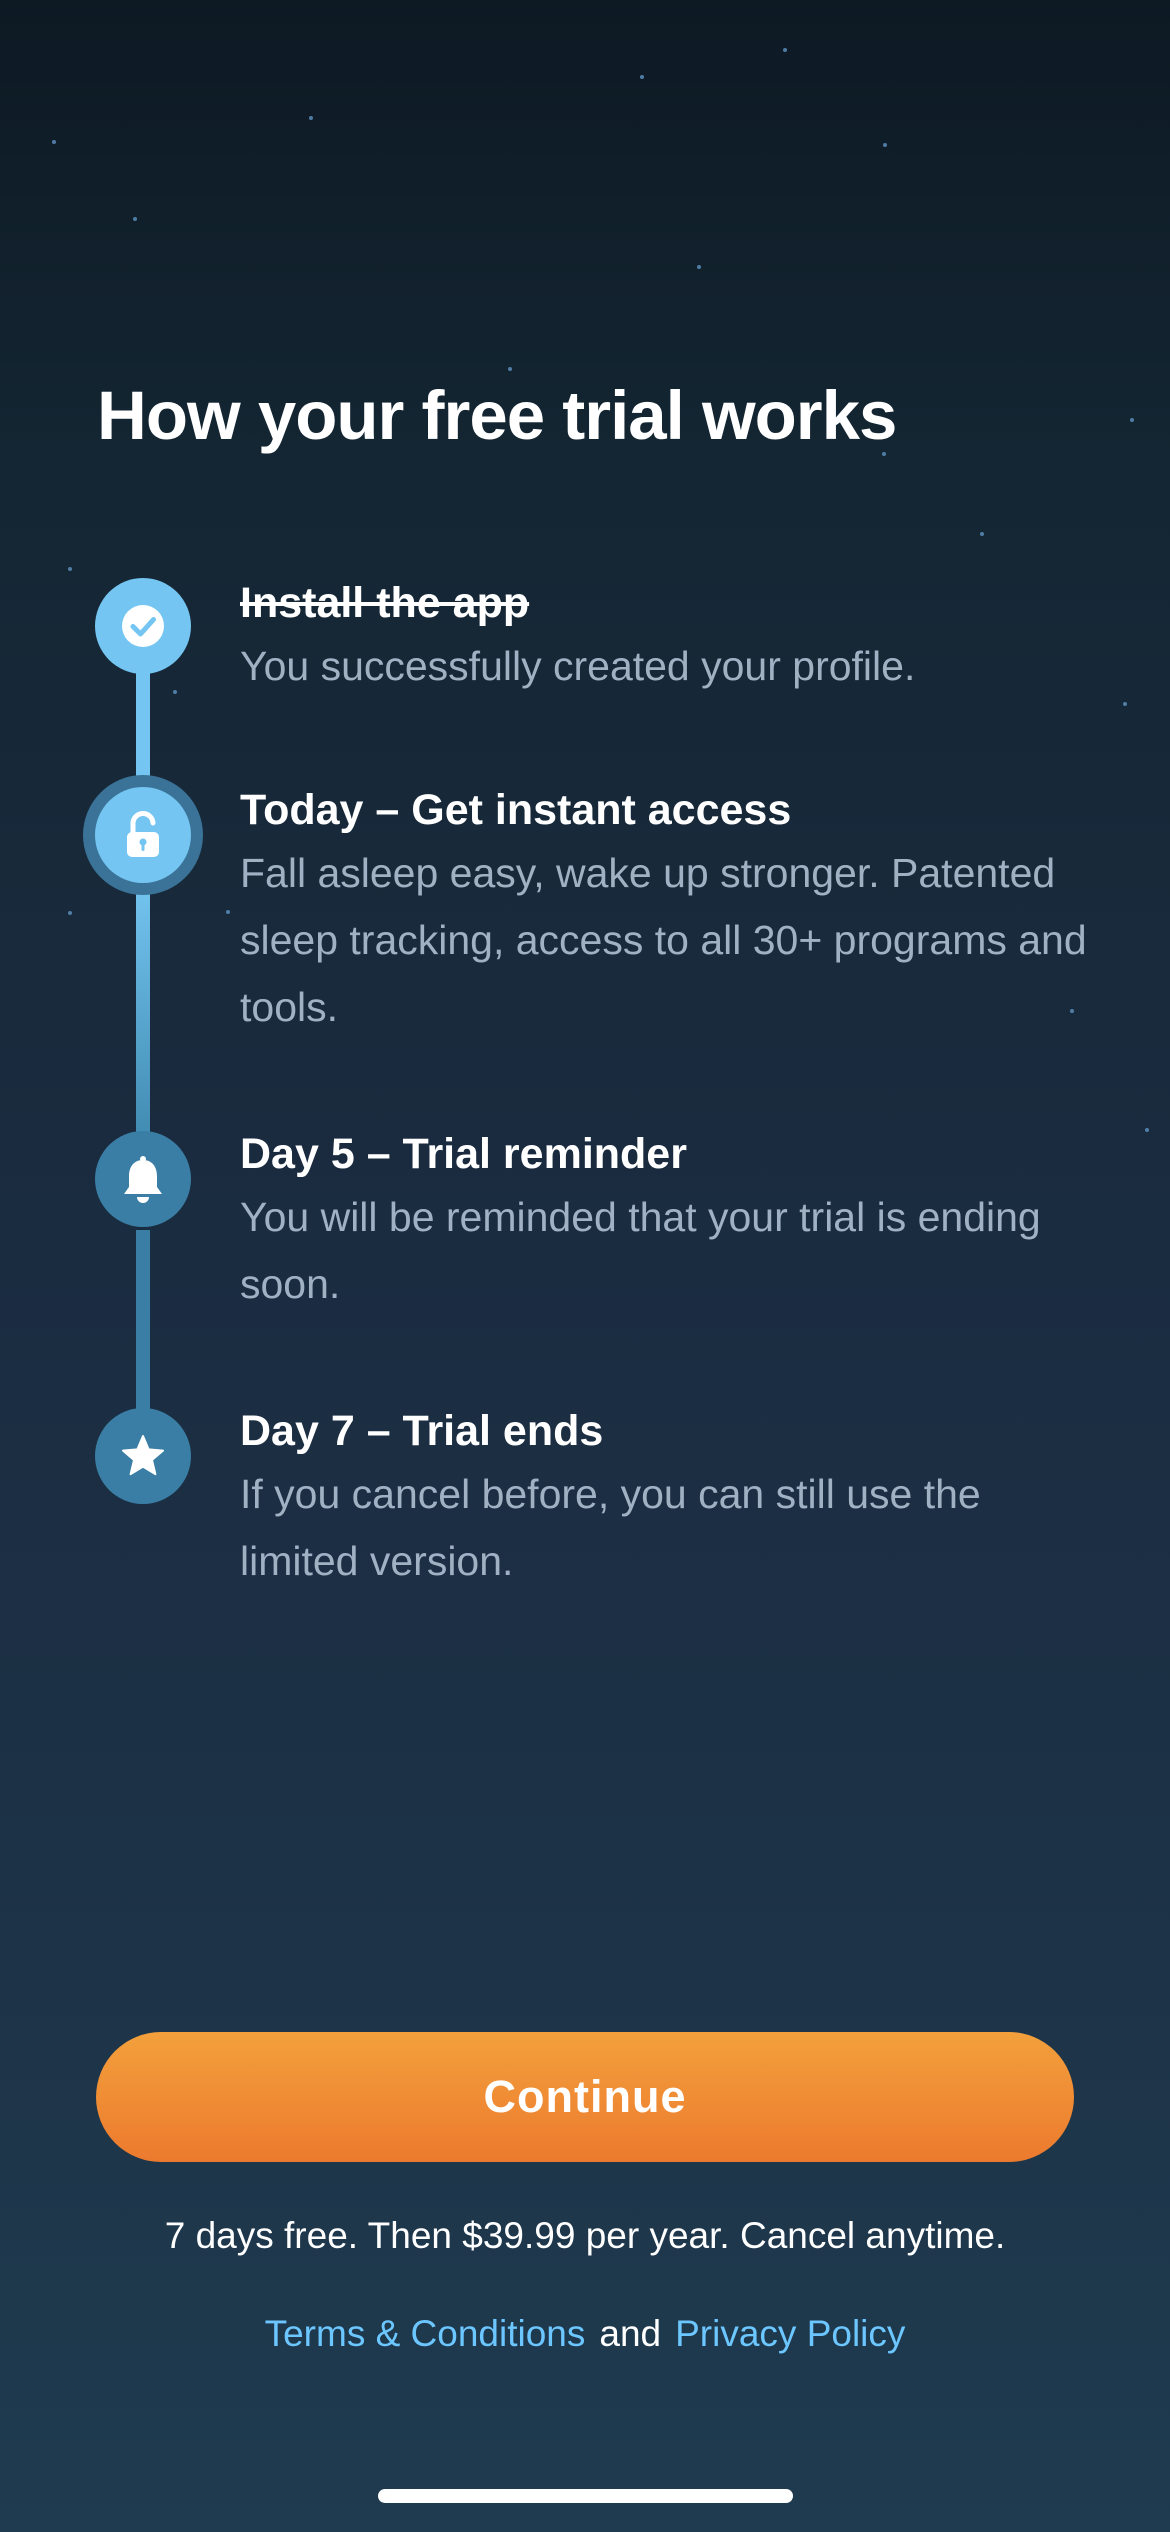 The width and height of the screenshot is (1170, 2532). What do you see at coordinates (425, 2333) in the screenshot?
I see `terms-link: Terms & Conditions` at bounding box center [425, 2333].